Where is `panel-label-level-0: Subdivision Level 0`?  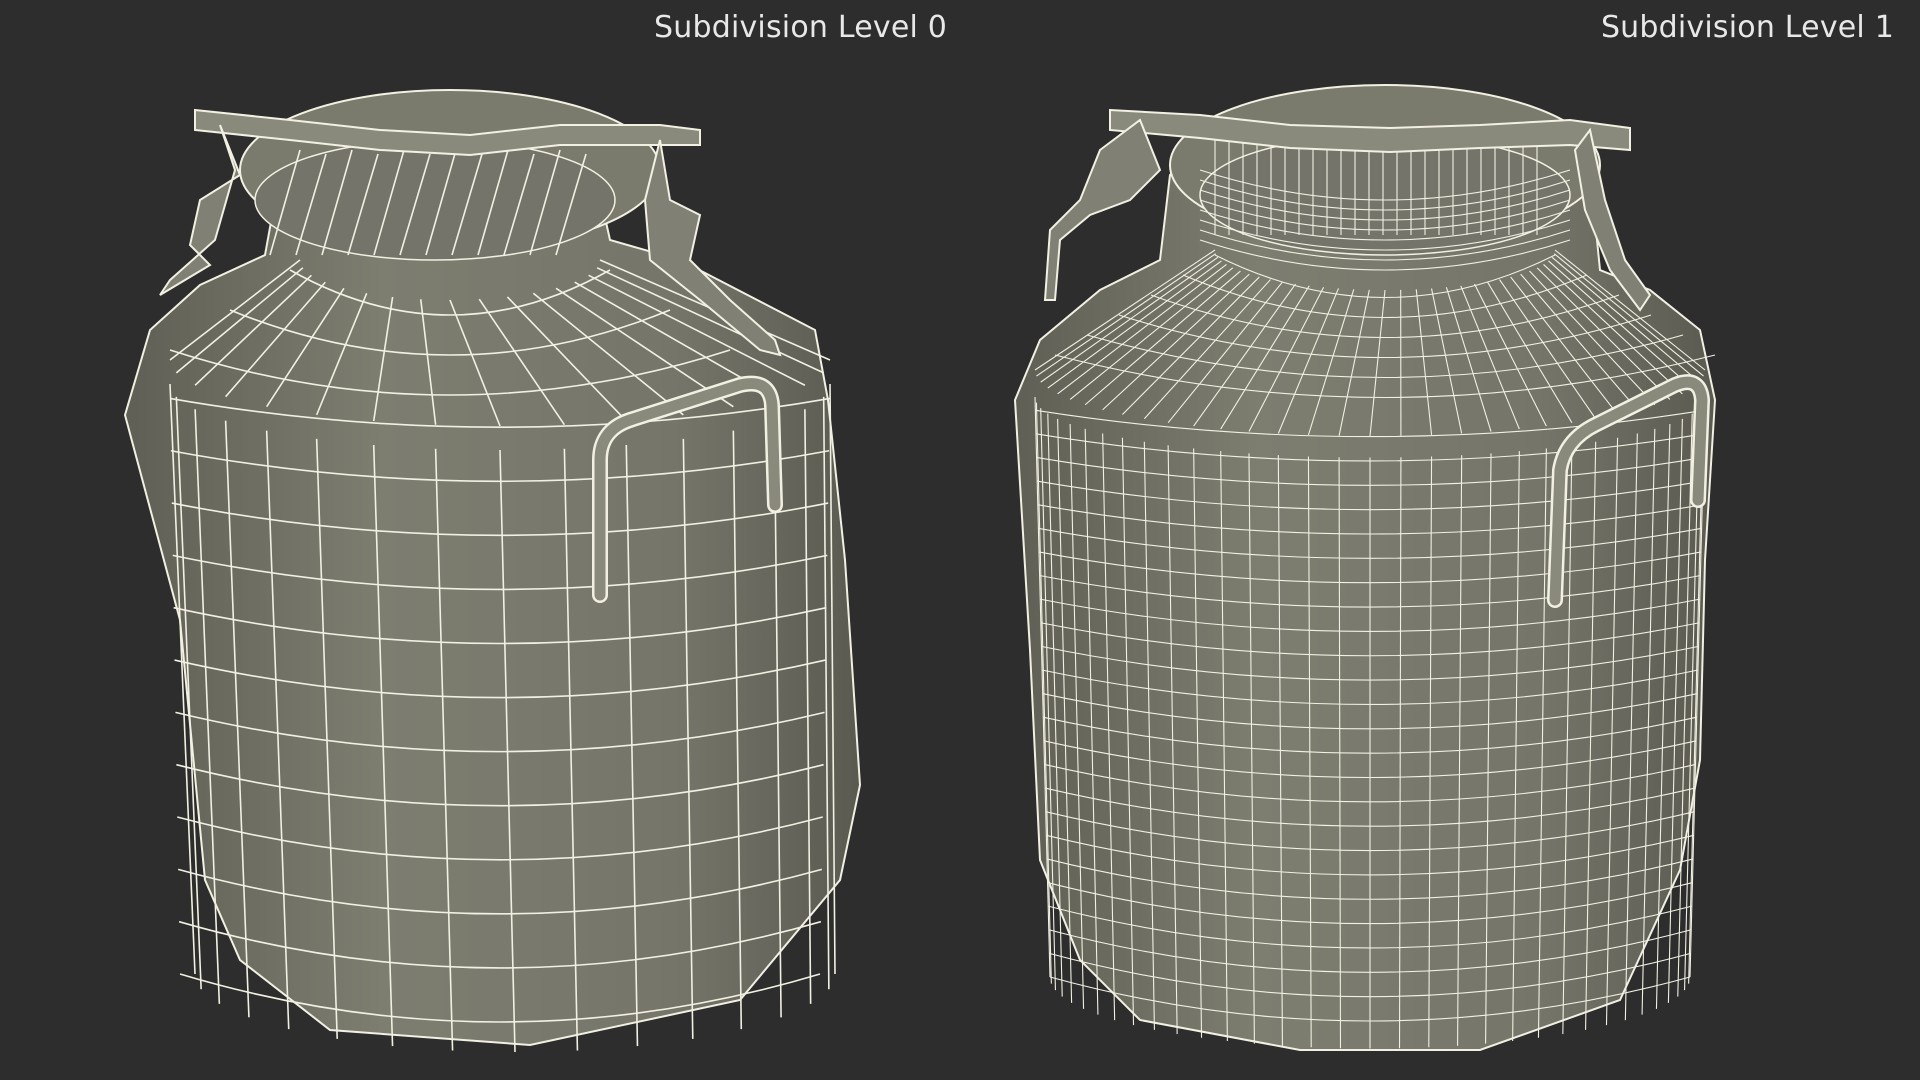 panel-label-level-0: Subdivision Level 0 is located at coordinates (801, 27).